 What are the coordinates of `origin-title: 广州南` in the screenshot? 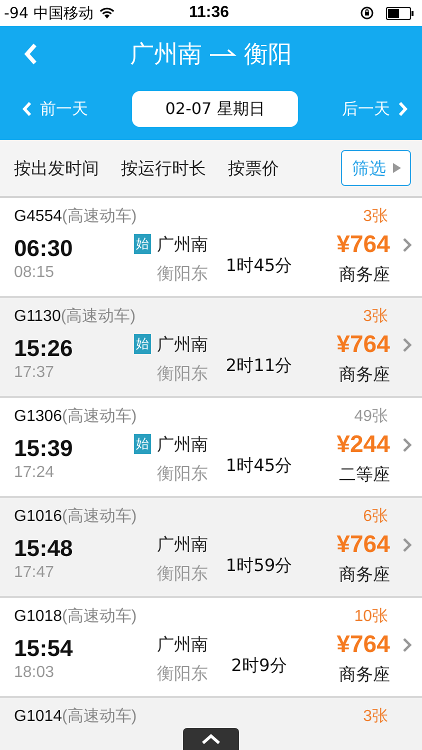 It's located at (166, 54).